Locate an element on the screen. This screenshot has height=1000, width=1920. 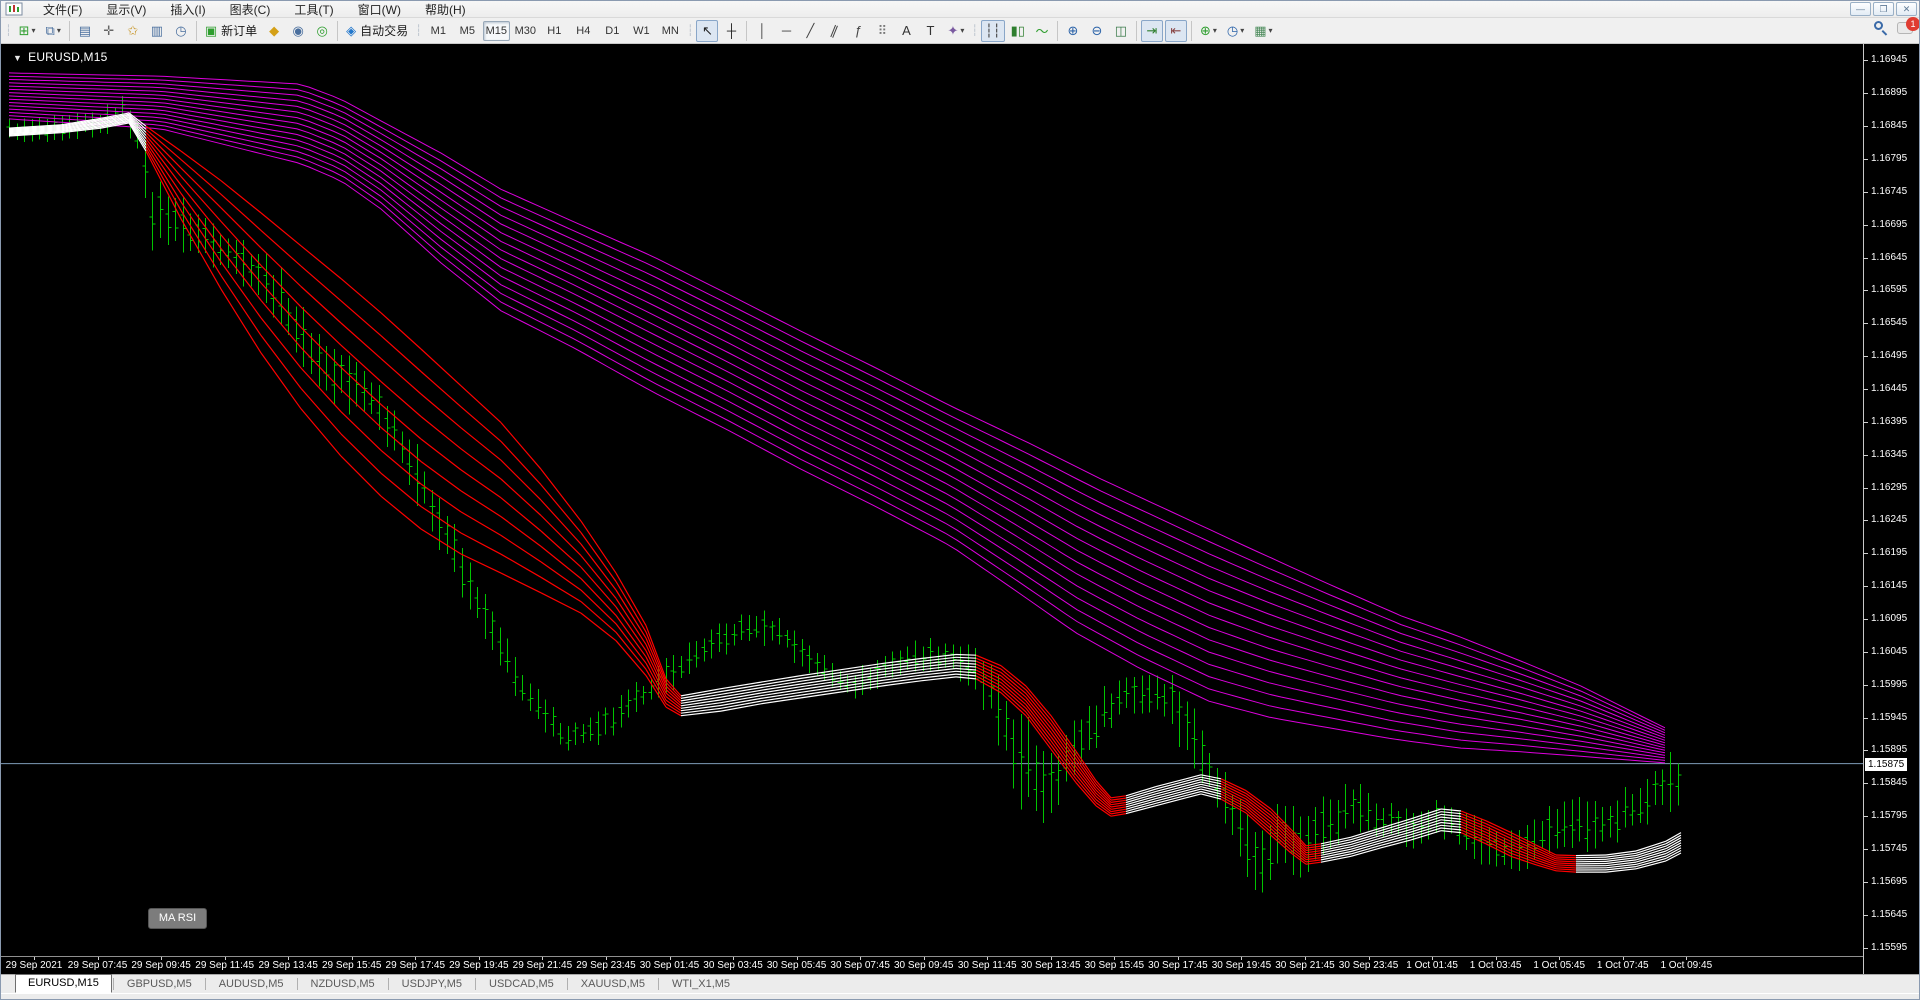
vertical-line-icon: │ is located at coordinates (762, 31).